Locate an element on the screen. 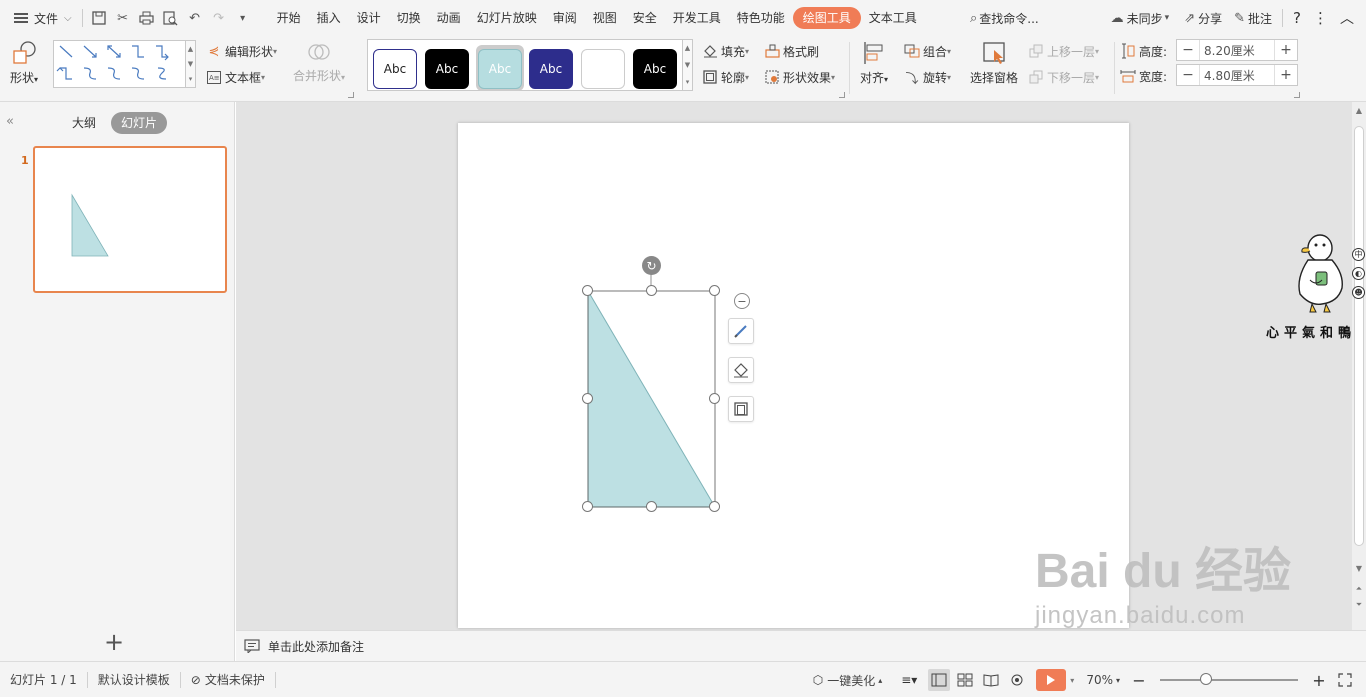 This screenshot has width=1366, height=697. gallery-scroll: ▲ ▼ ▾ is located at coordinates (191, 64).